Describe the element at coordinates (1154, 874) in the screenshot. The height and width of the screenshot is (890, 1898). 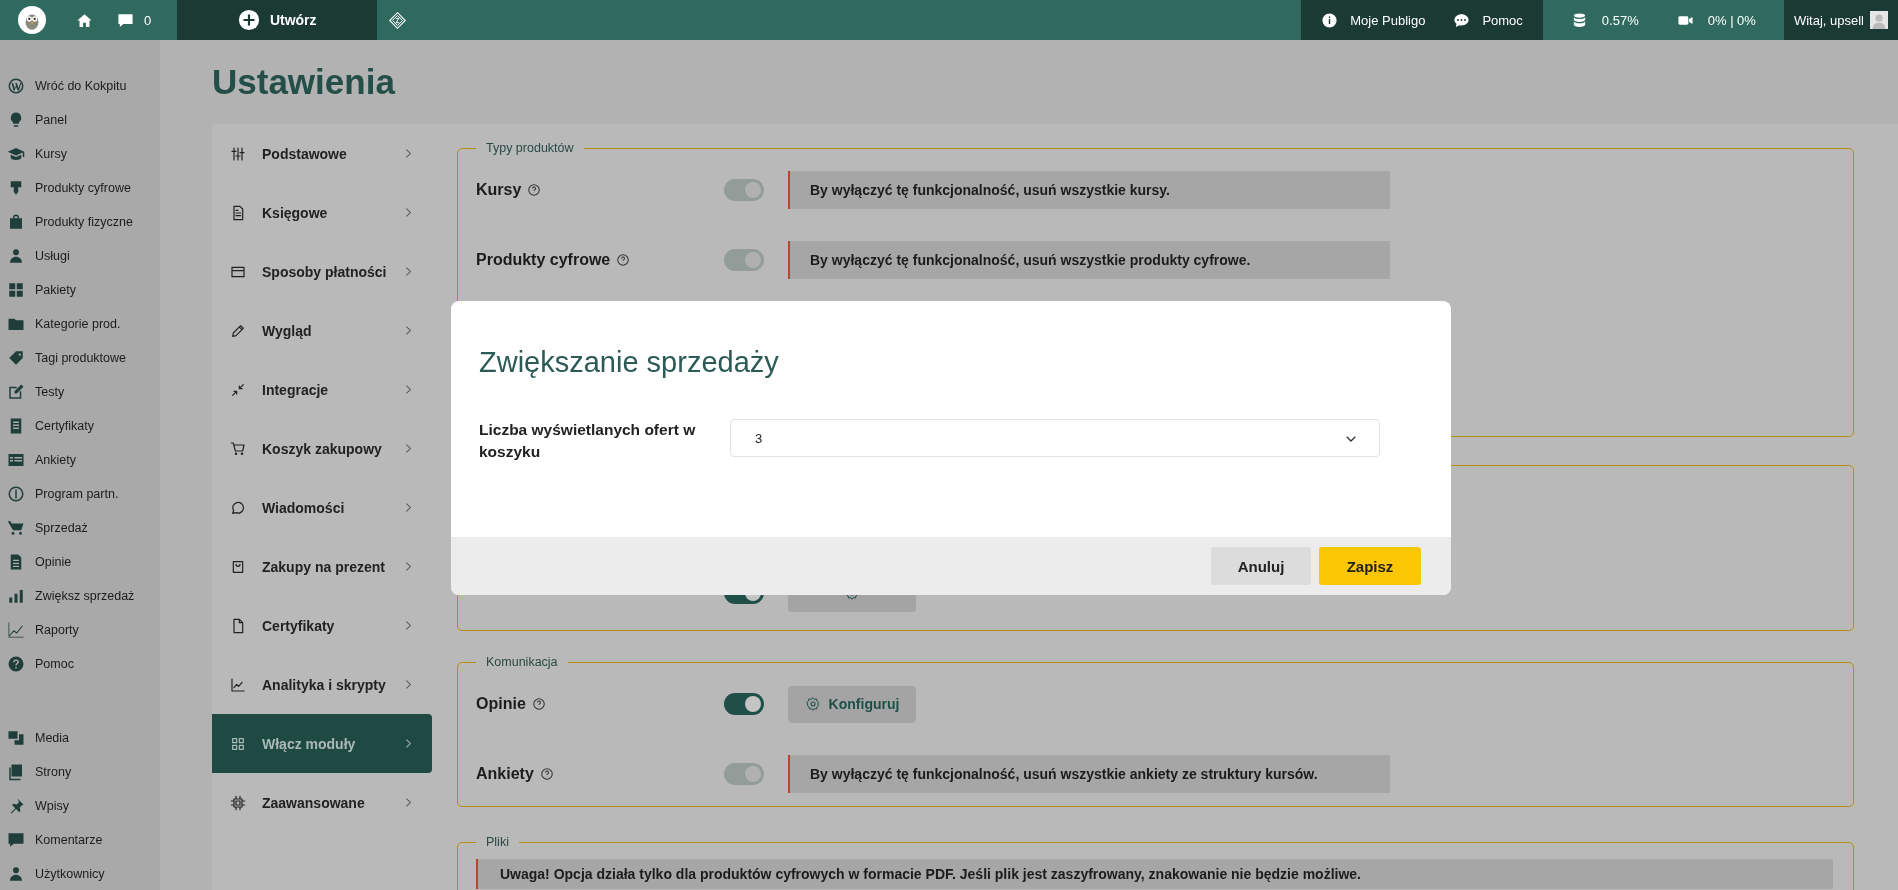
I see `warning-message: Uwaga! Opcja działa tylko dla produktów cyfrowych w formacie PDF. Jeśli plik jest zaszyfrowany, znakowanie nie będzie możliwe.` at that location.